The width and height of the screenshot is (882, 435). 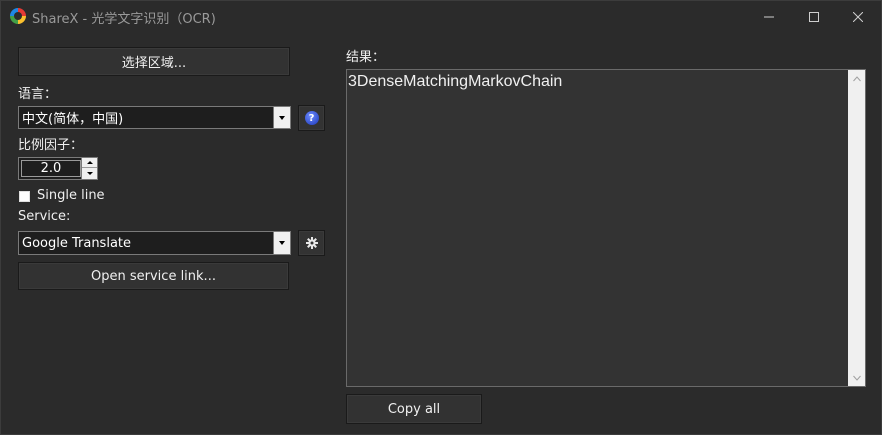 I want to click on maximize-button, so click(x=814, y=16).